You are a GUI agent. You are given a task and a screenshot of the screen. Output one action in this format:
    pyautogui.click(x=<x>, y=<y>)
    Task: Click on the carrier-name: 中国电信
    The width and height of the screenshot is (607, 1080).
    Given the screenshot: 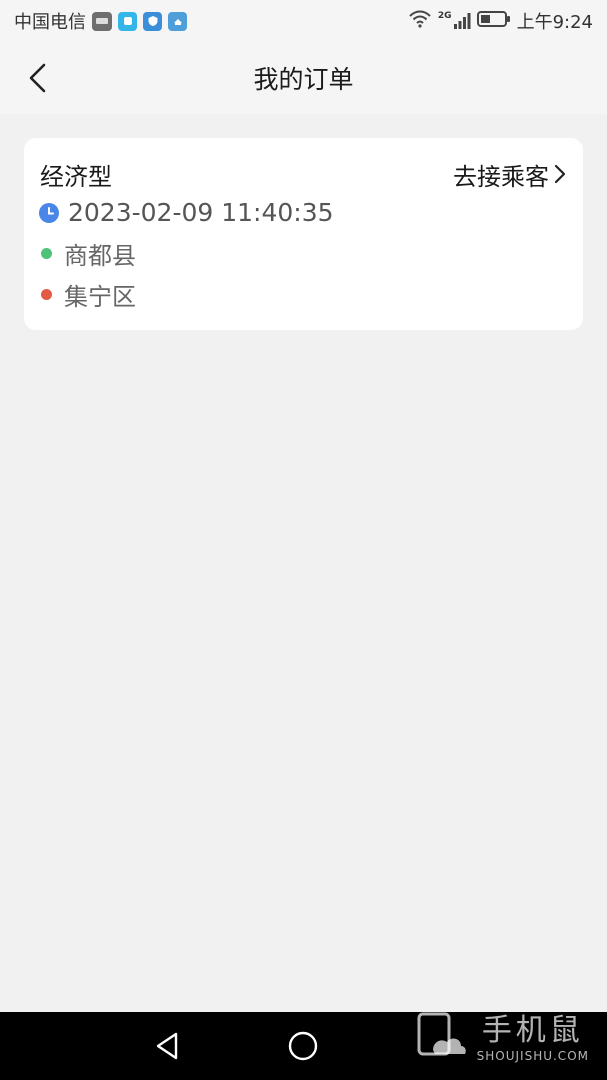 What is the action you would take?
    pyautogui.click(x=50, y=22)
    